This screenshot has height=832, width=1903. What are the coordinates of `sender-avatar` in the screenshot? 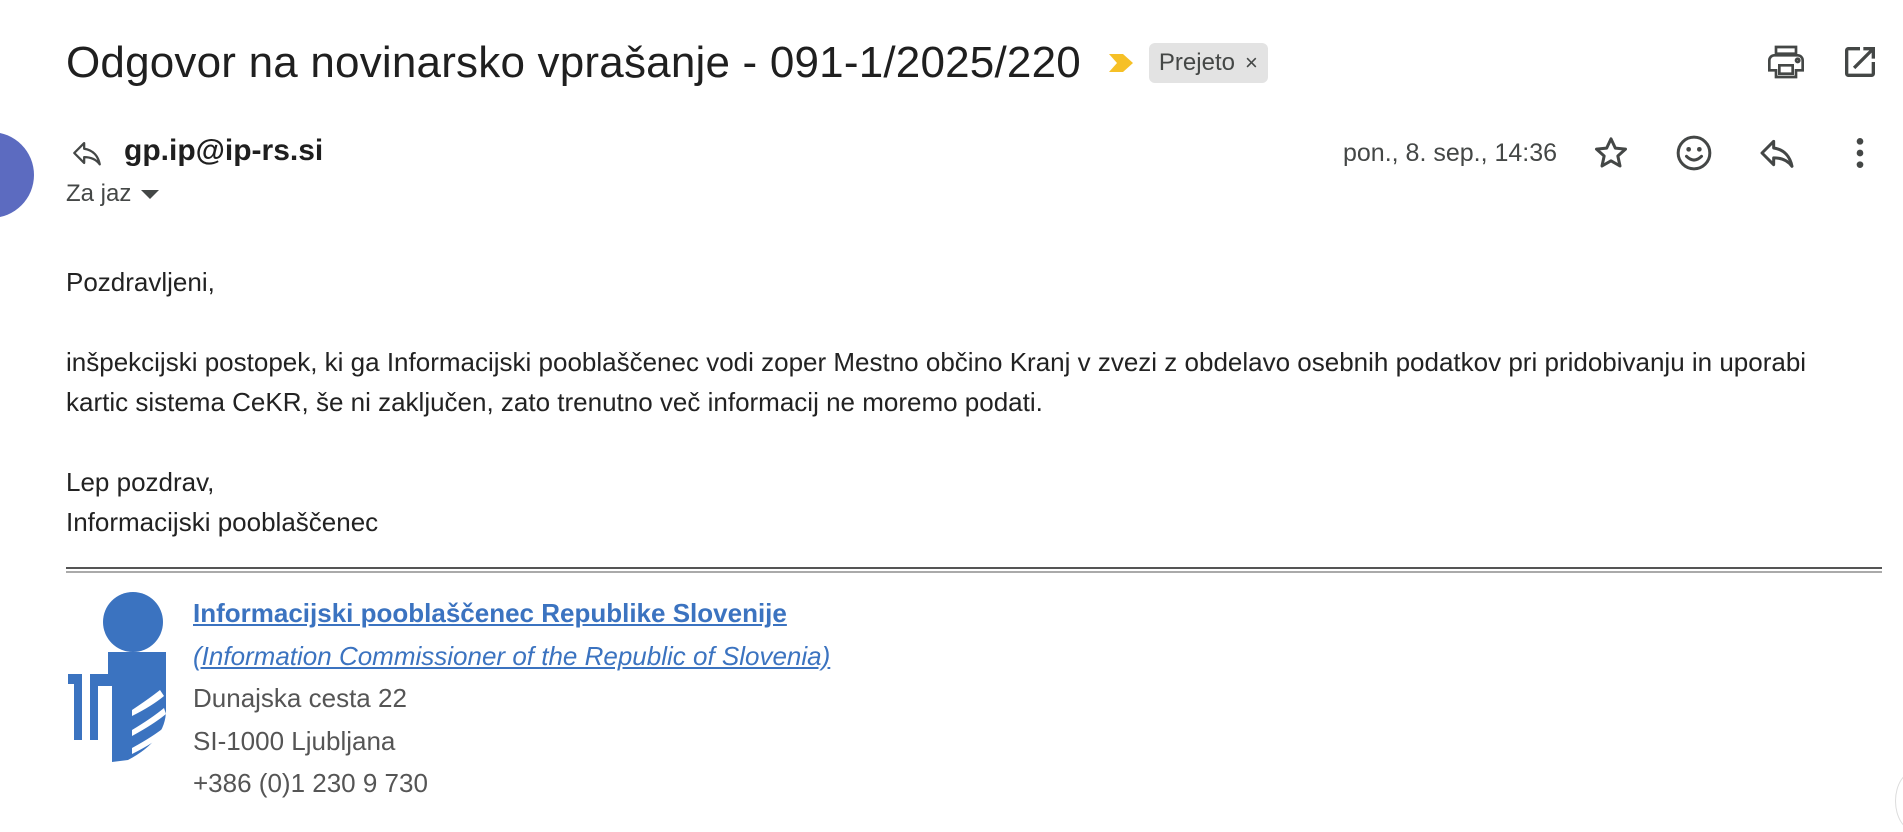 It's located at (17, 175).